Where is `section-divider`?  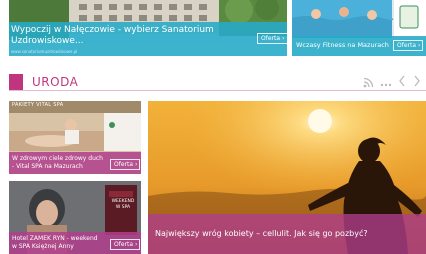
section-divider is located at coordinates (217, 90).